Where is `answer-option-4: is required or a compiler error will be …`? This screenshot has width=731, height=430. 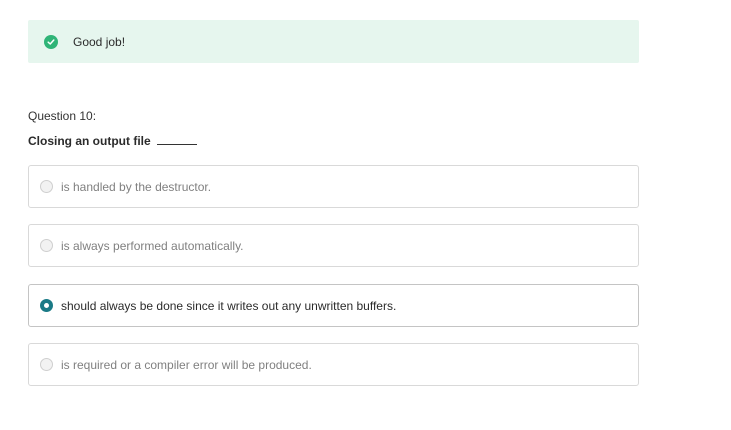 answer-option-4: is required or a compiler error will be … is located at coordinates (333, 364).